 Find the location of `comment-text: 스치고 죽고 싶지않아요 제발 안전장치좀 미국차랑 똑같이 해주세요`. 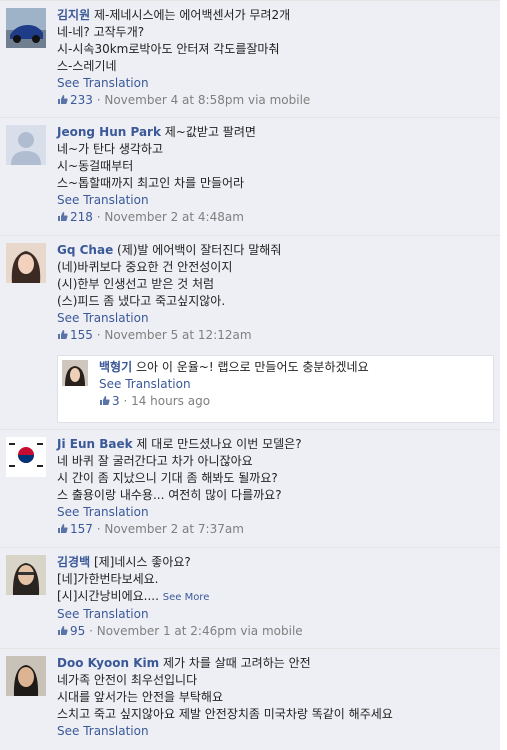

comment-text: 스치고 죽고 싶지않아요 제발 안전장치좀 미국차랑 똑같이 해주세요 is located at coordinates (225, 714).